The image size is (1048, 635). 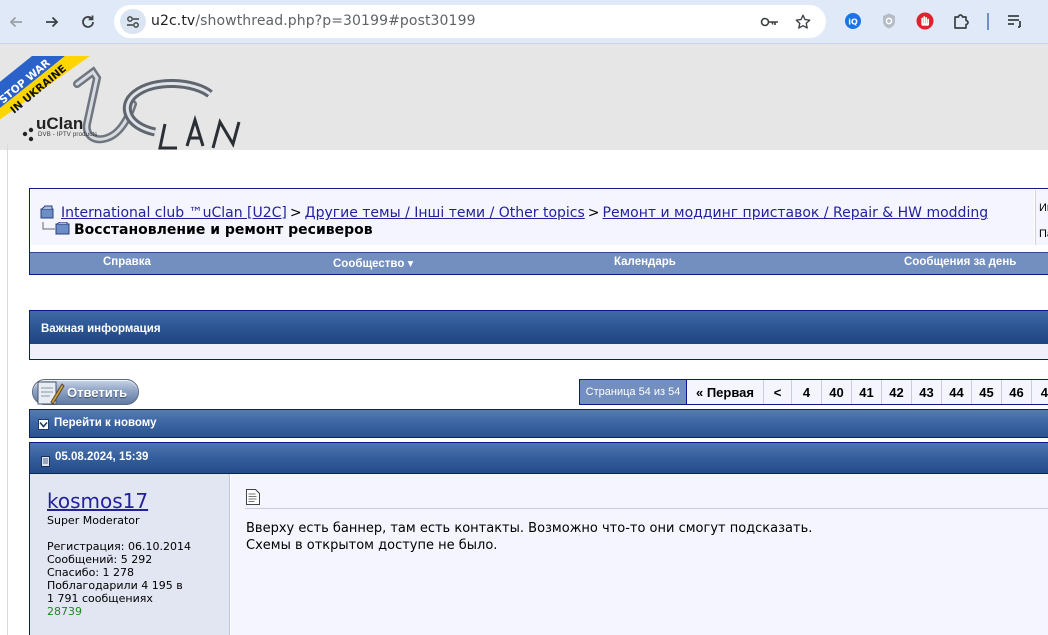 What do you see at coordinates (46, 463) in the screenshot?
I see `post-status-icon` at bounding box center [46, 463].